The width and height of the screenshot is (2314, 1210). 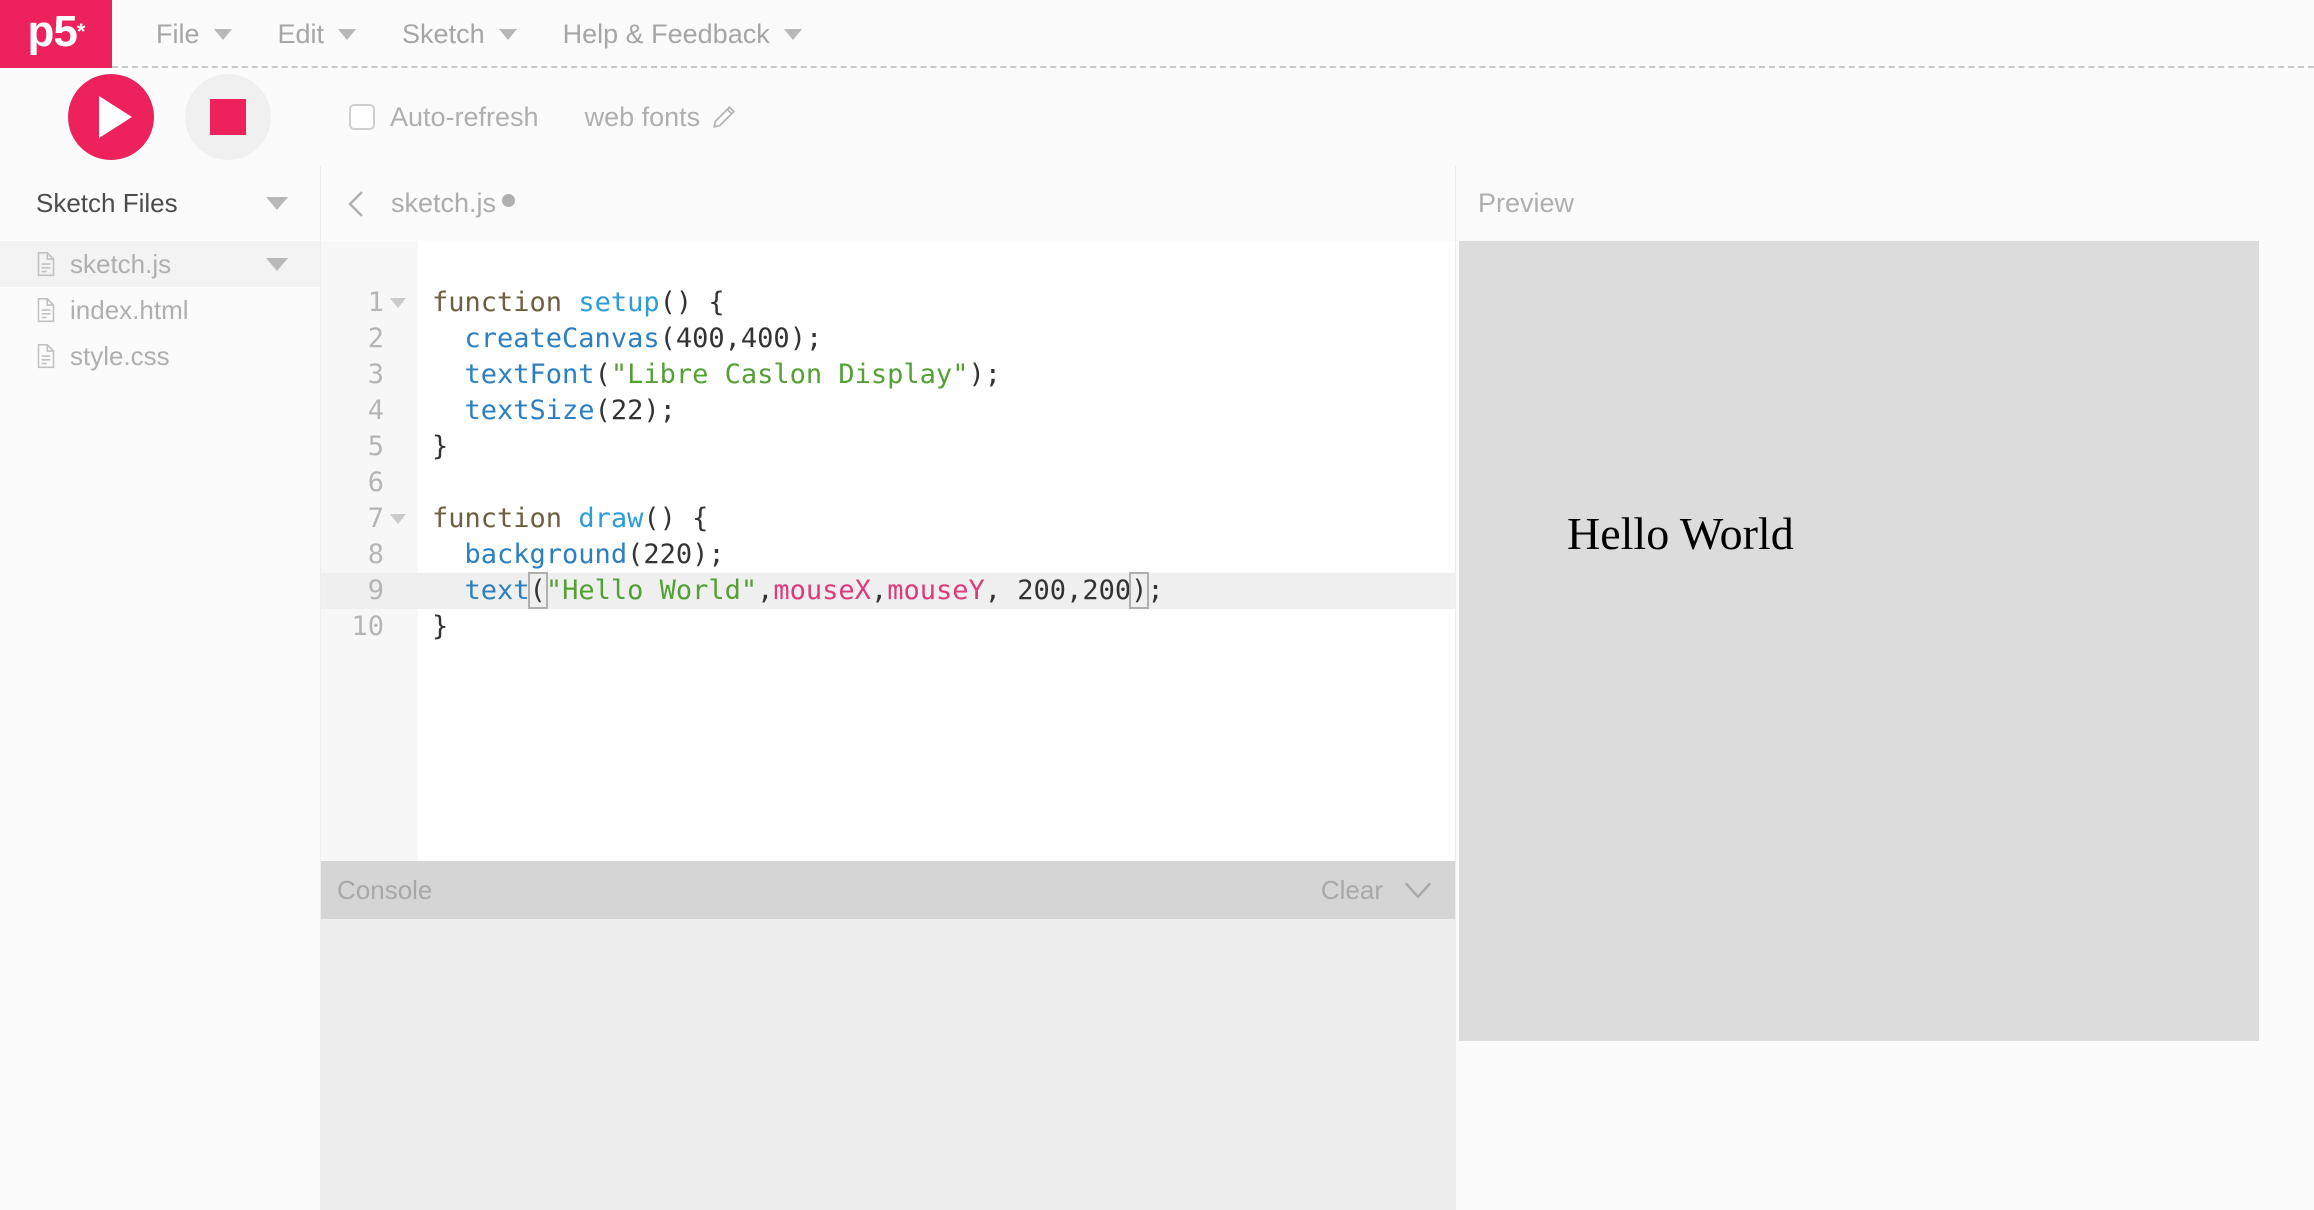 What do you see at coordinates (375, 374) in the screenshot?
I see `line-number: 3` at bounding box center [375, 374].